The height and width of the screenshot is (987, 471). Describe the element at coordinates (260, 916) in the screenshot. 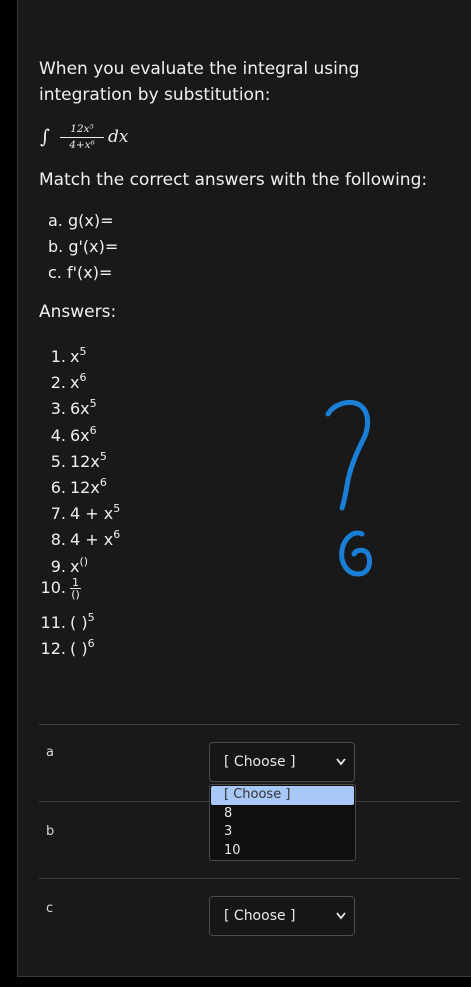

I see `select-c-value: [ Choose ]` at that location.